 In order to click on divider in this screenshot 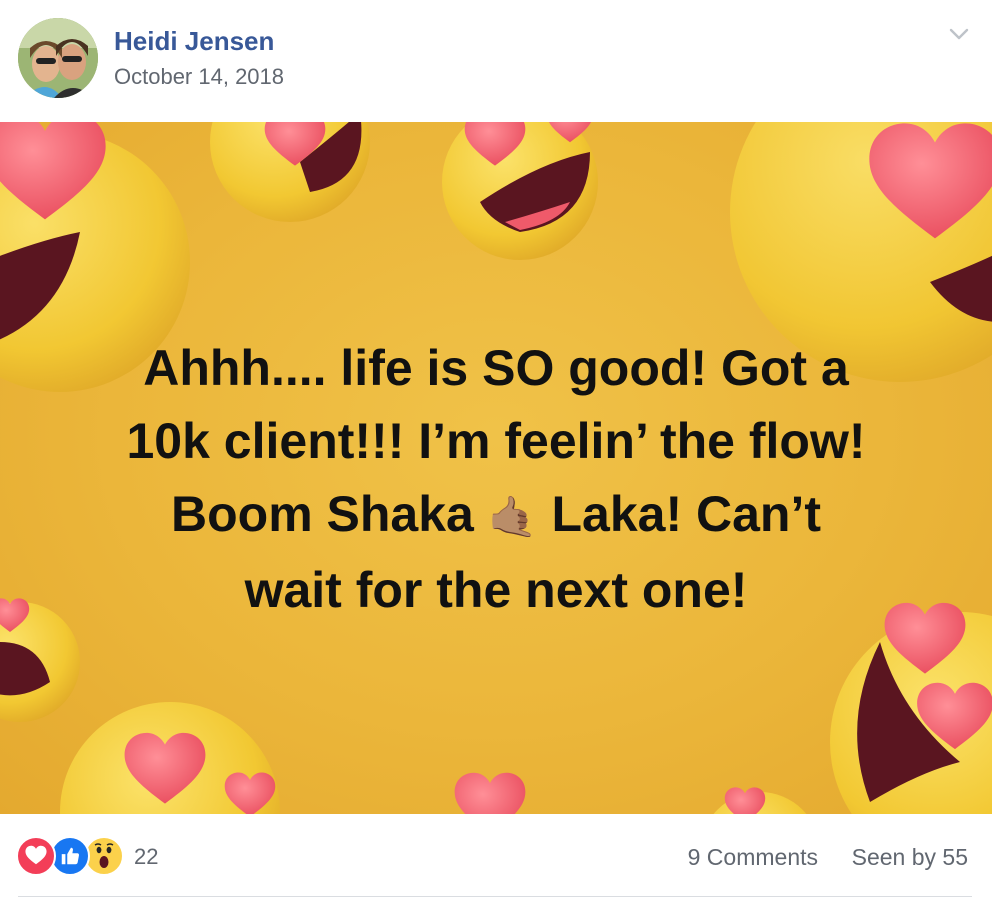, I will do `click(495, 896)`.